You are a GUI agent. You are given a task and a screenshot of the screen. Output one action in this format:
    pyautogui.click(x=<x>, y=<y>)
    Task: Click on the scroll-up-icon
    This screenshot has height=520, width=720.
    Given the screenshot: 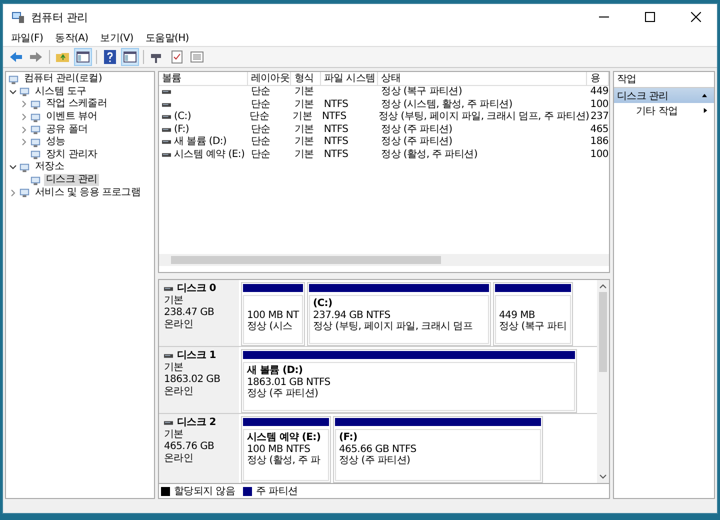 What is the action you would take?
    pyautogui.click(x=603, y=286)
    